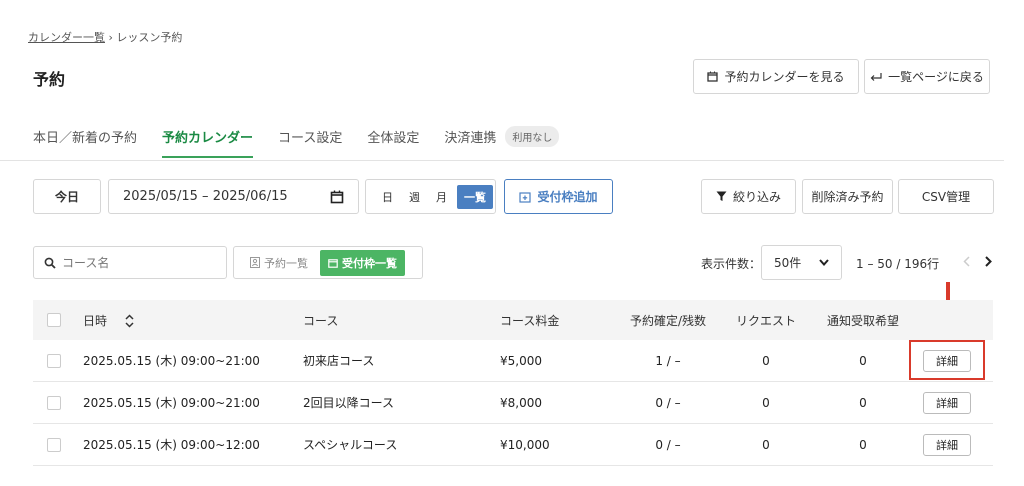 The image size is (1024, 486). I want to click on add-slot-button: 受付枠追加, so click(558, 196).